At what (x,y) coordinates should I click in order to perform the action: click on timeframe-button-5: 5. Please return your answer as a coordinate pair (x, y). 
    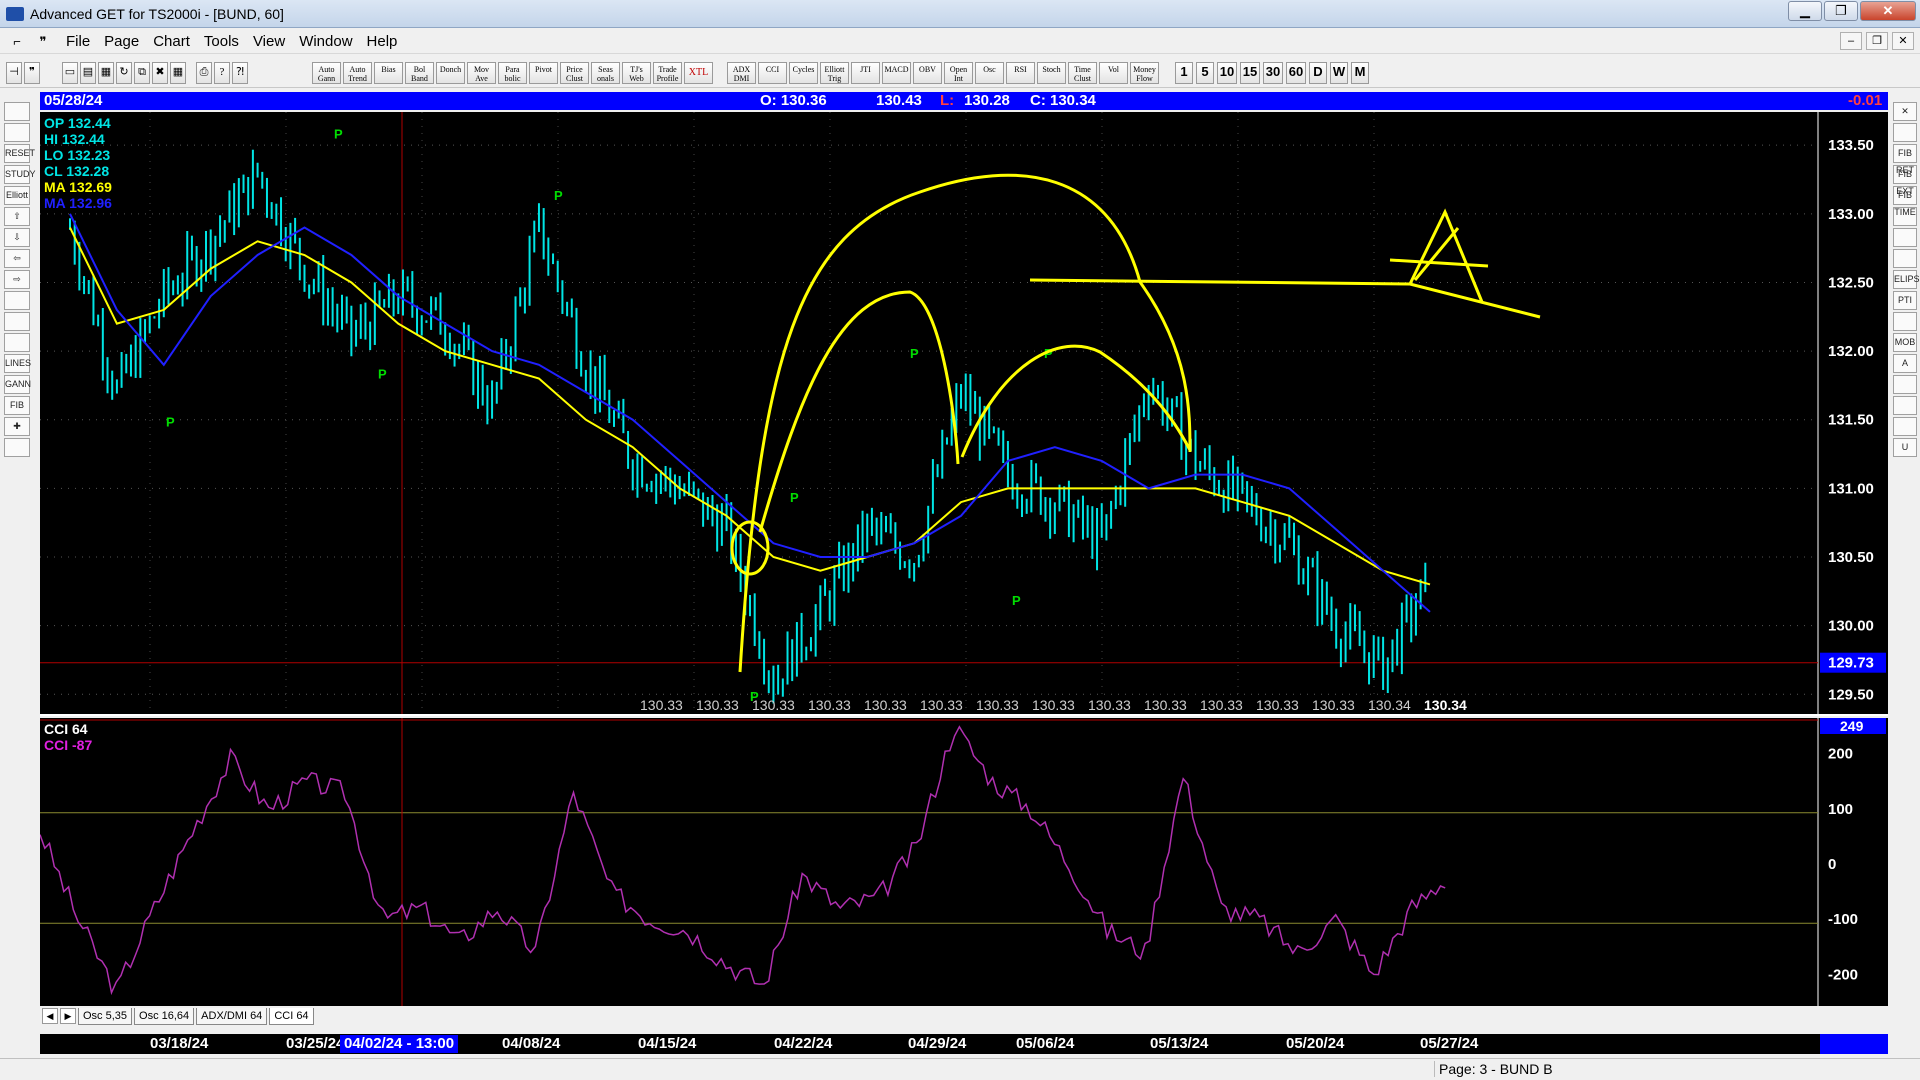
    Looking at the image, I should click on (1205, 73).